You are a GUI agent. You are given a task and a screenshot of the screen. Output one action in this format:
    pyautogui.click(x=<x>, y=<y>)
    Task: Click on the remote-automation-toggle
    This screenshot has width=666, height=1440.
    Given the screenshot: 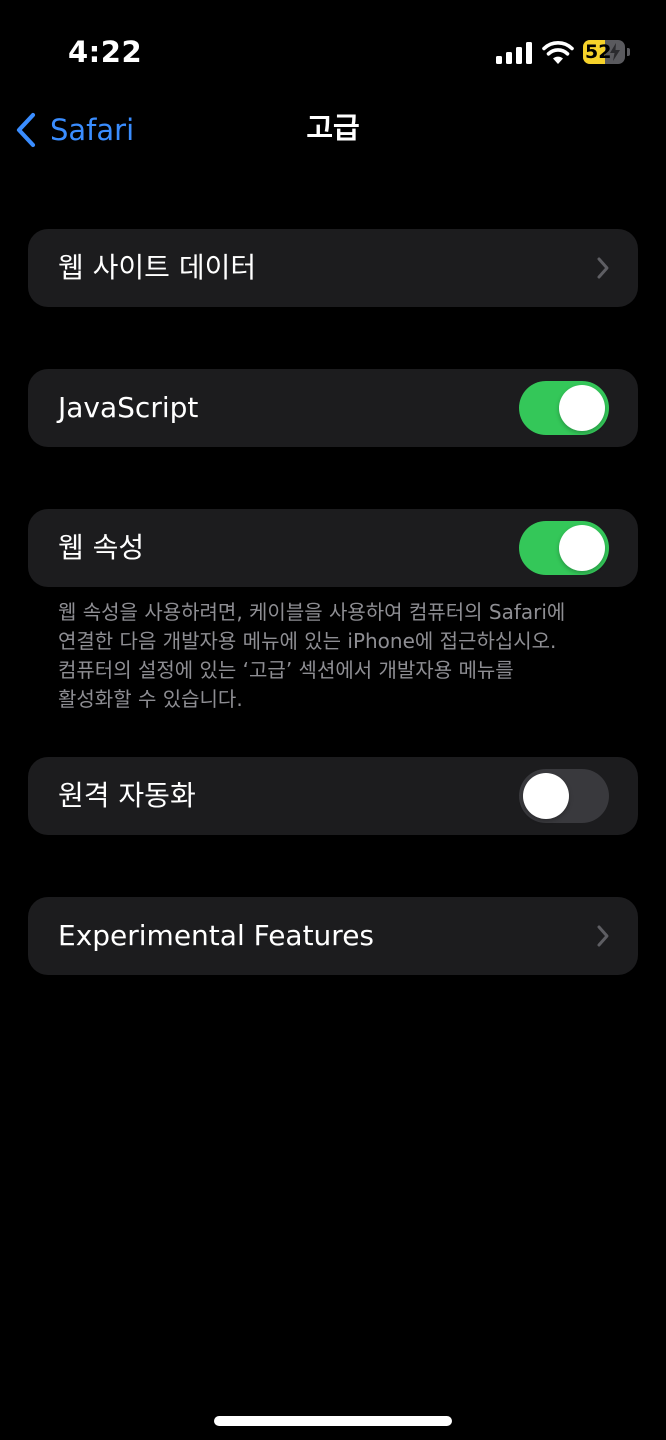 What is the action you would take?
    pyautogui.click(x=564, y=796)
    